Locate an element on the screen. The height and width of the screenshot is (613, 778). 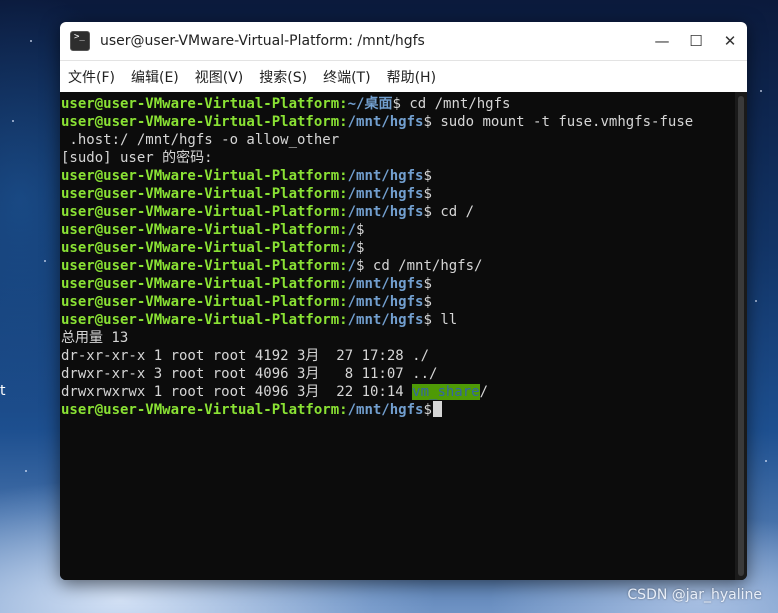
text-cursor is located at coordinates (437, 409).